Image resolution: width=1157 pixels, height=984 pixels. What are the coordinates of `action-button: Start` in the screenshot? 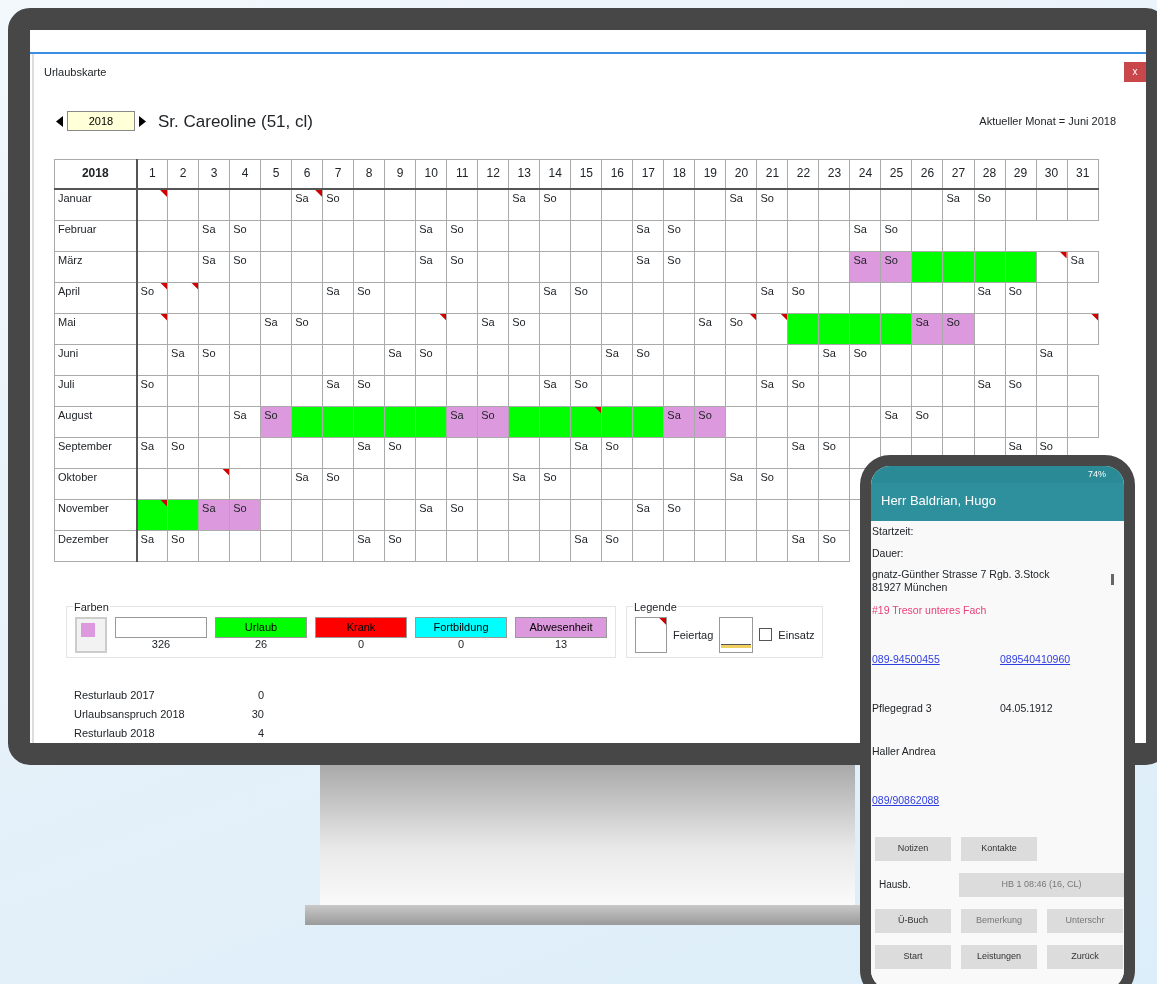 It's located at (913, 956).